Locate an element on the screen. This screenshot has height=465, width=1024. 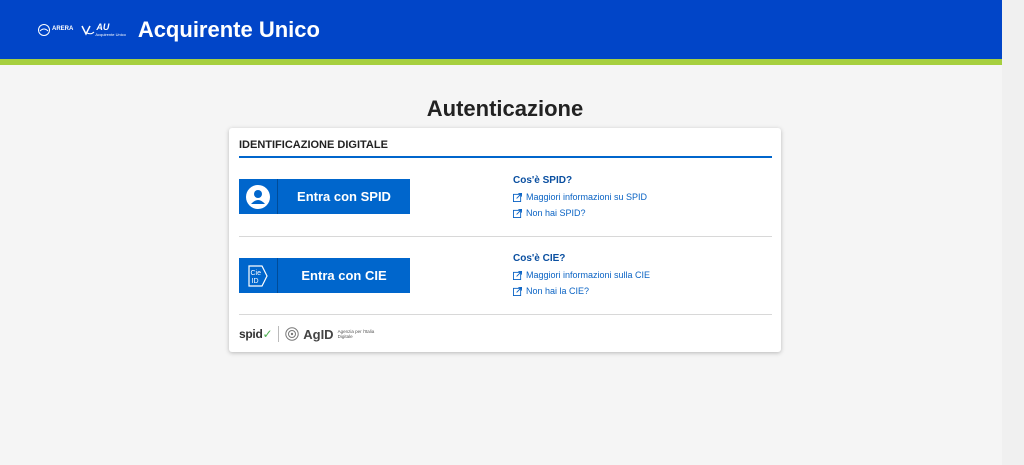
spid-info-title: Cos'è SPID? is located at coordinates (543, 180).